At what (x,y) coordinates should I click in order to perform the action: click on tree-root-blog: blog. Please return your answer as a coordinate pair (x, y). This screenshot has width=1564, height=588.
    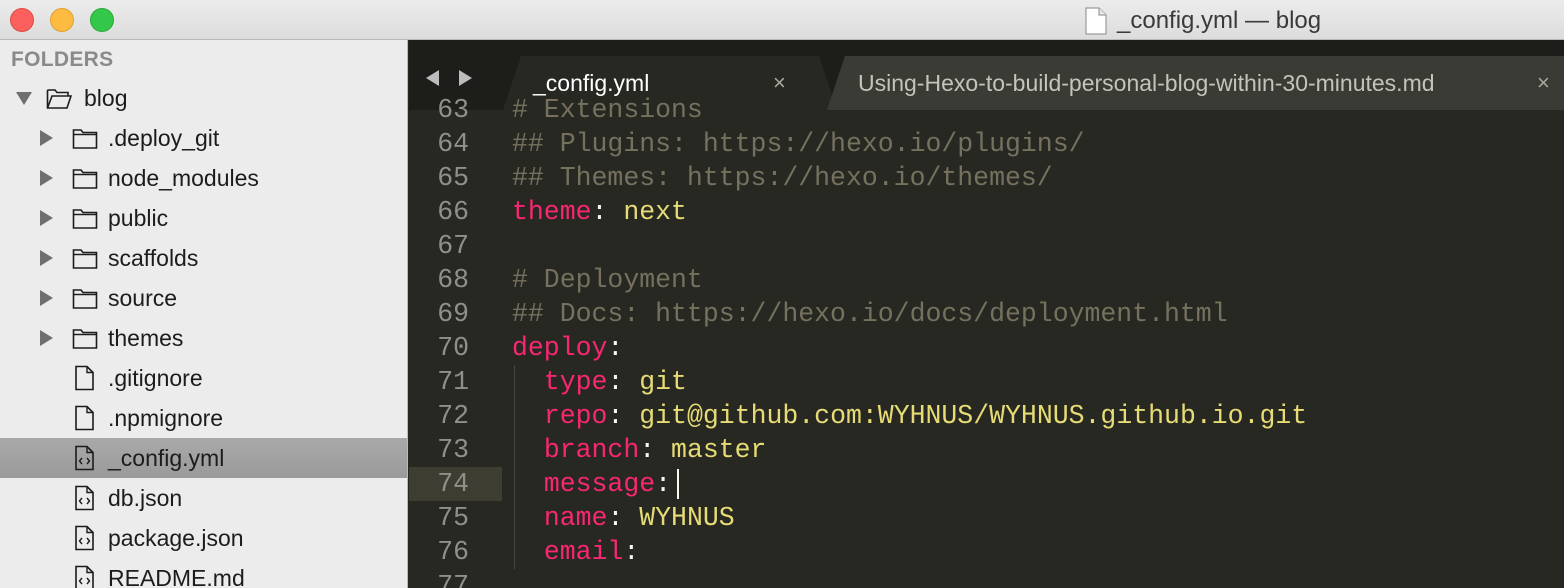
    Looking at the image, I should click on (203, 98).